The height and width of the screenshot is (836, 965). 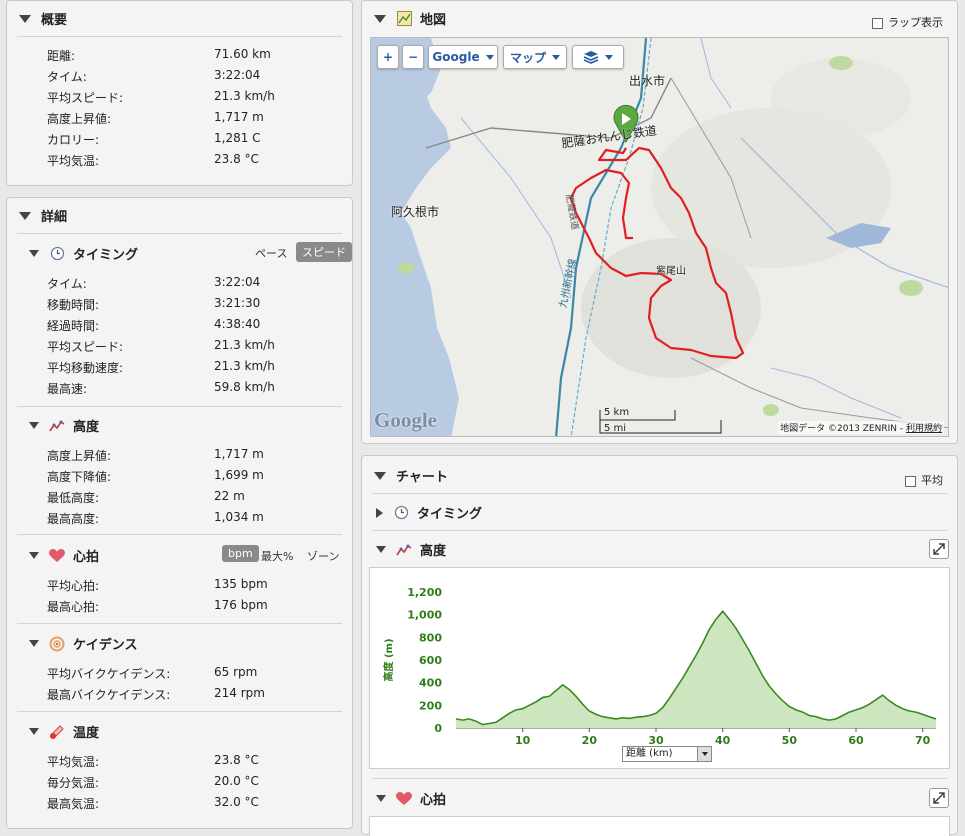 What do you see at coordinates (236, 802) in the screenshot?
I see `stat-value: 32.0 °C` at bounding box center [236, 802].